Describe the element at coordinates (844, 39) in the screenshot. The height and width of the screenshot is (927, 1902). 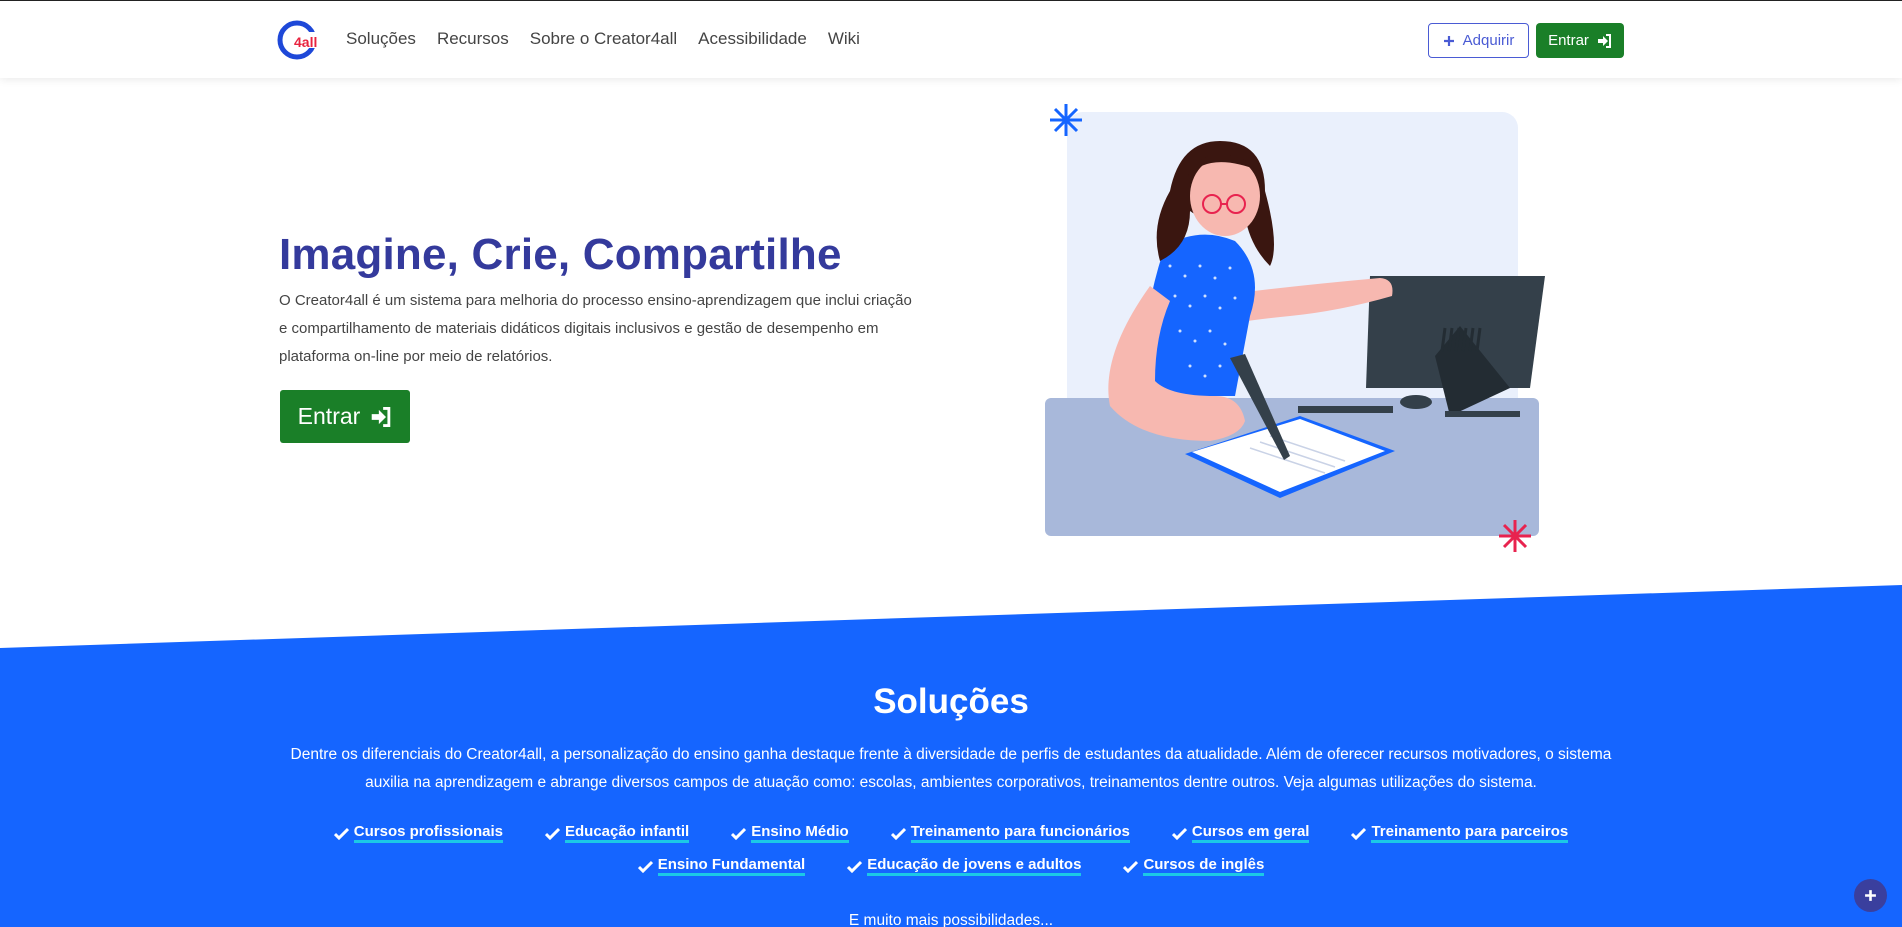
I see `nav-link-wiki: Wiki` at that location.